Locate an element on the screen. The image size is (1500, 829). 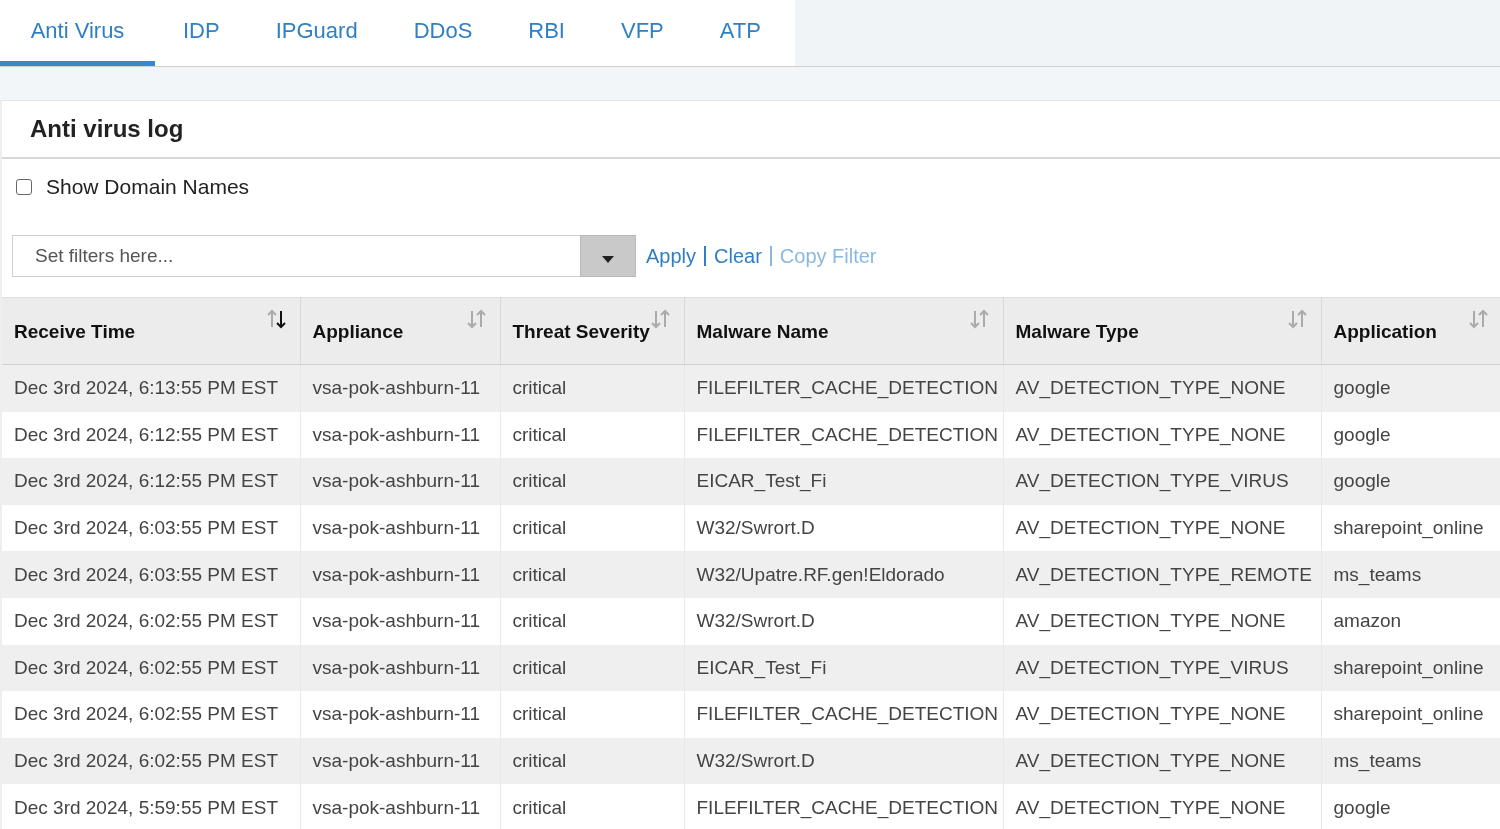
column-header: Malware Name is located at coordinates (843, 331).